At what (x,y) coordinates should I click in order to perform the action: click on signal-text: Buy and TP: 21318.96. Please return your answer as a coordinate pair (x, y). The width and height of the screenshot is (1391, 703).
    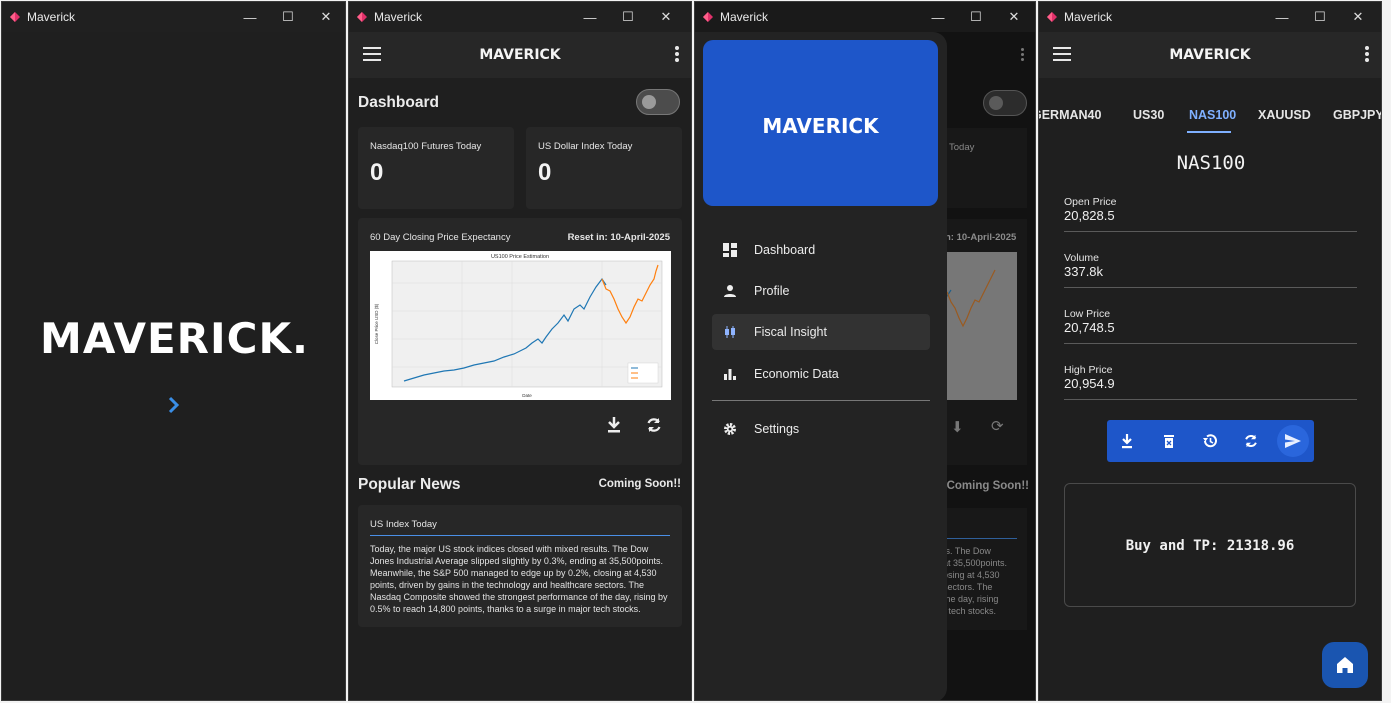
    Looking at the image, I should click on (1210, 546).